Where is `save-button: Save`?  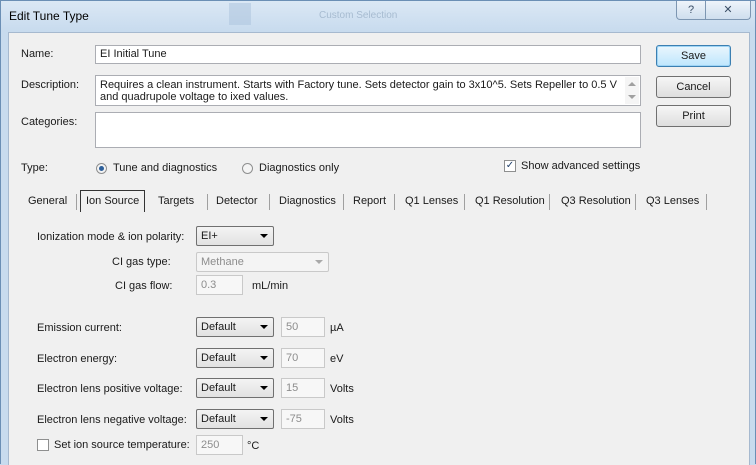
save-button: Save is located at coordinates (693, 56).